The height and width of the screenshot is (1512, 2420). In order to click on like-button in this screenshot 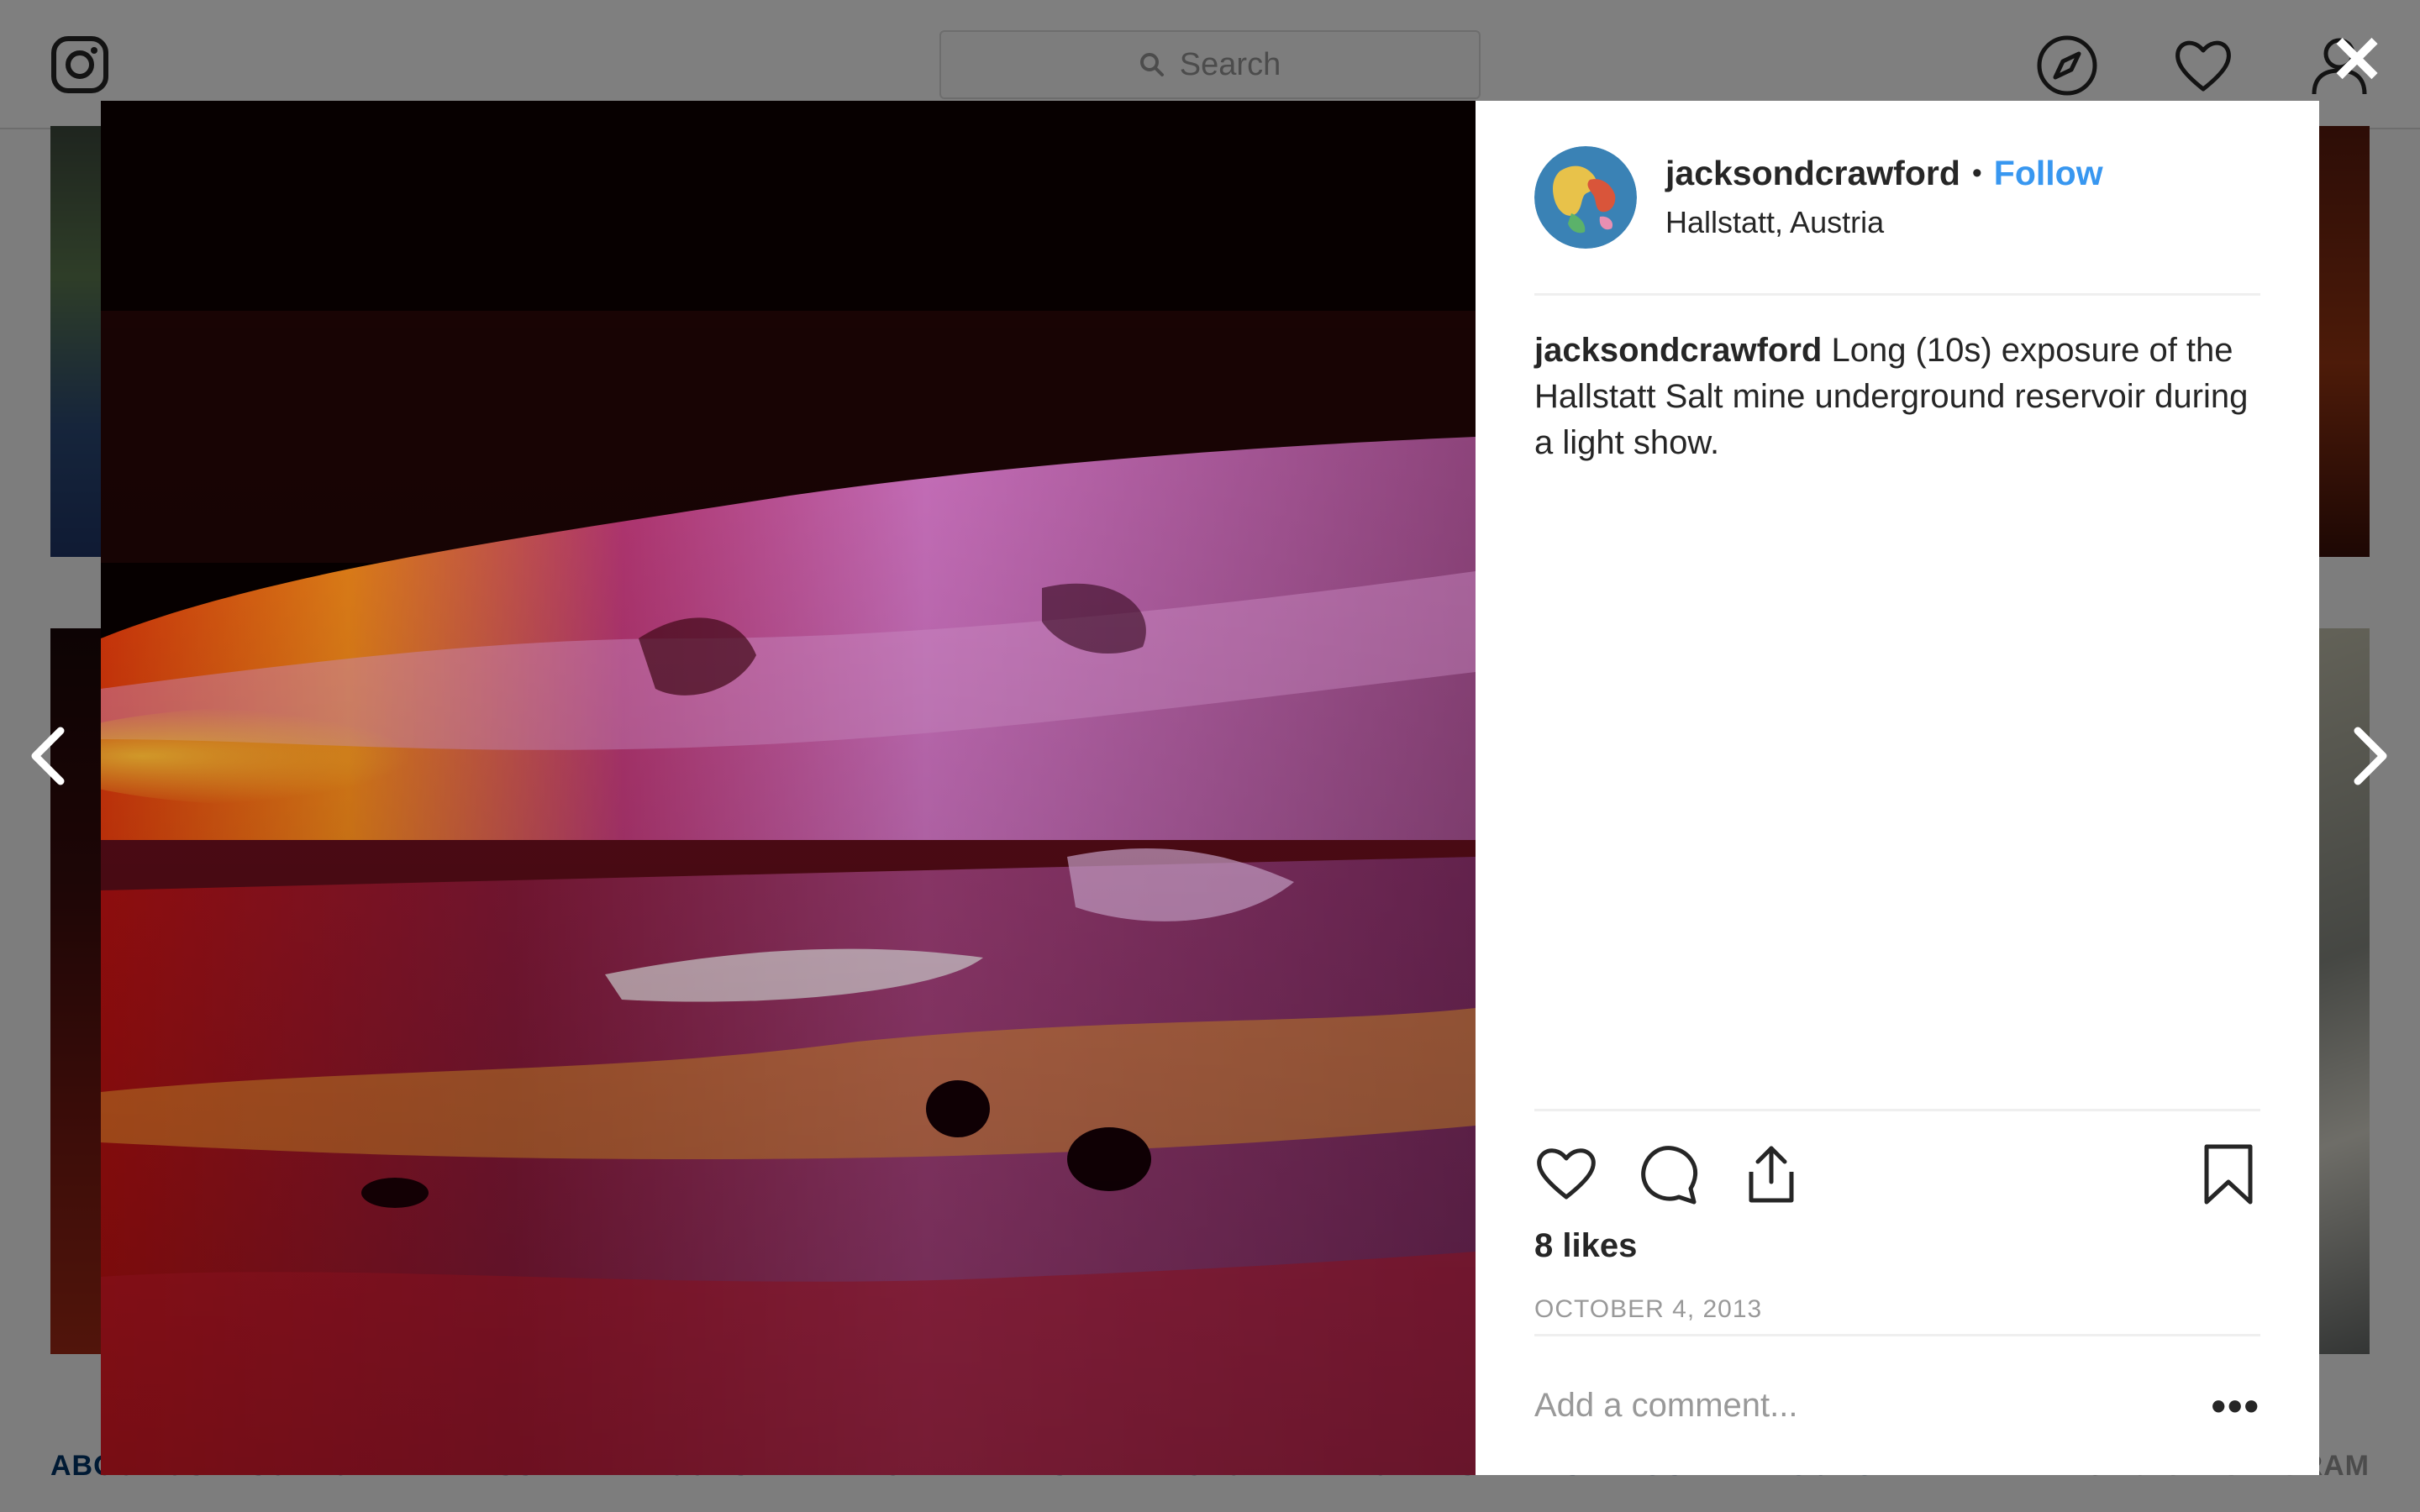, I will do `click(1566, 1173)`.